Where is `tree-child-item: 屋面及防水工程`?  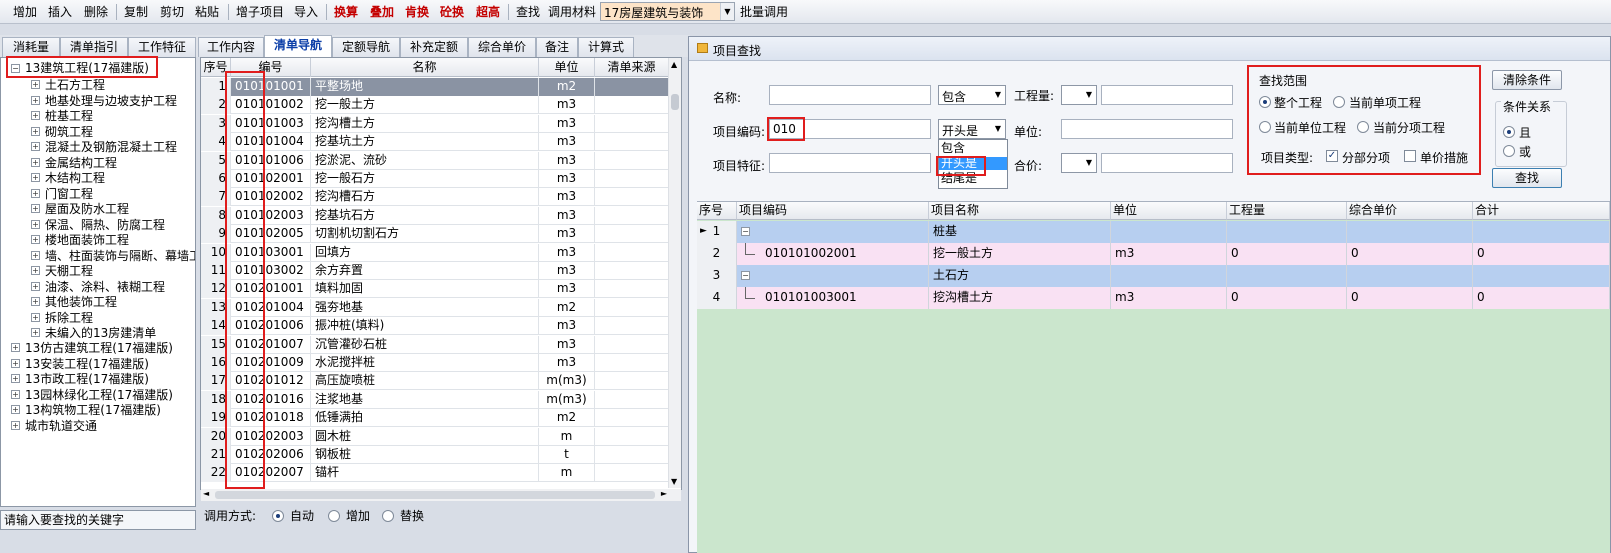
tree-child-item: 屋面及防水工程 is located at coordinates (87, 209).